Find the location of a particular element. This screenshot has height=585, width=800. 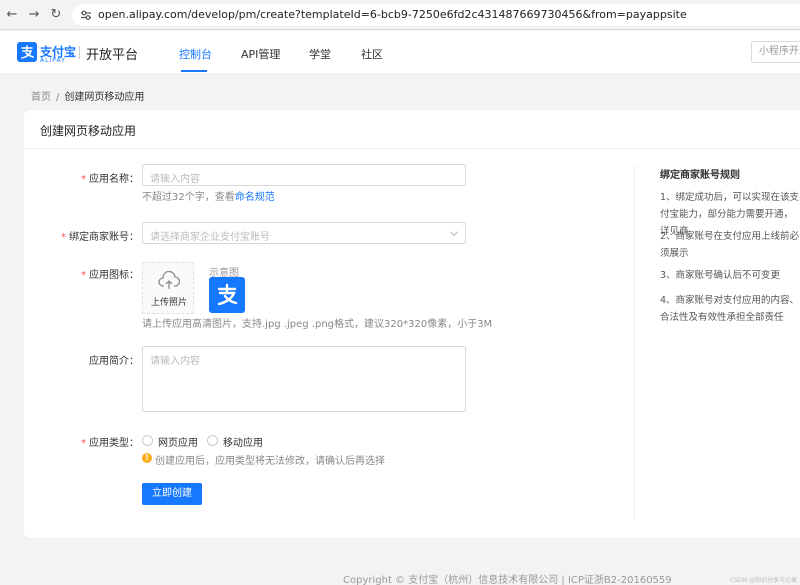

card-divider is located at coordinates (412, 148).